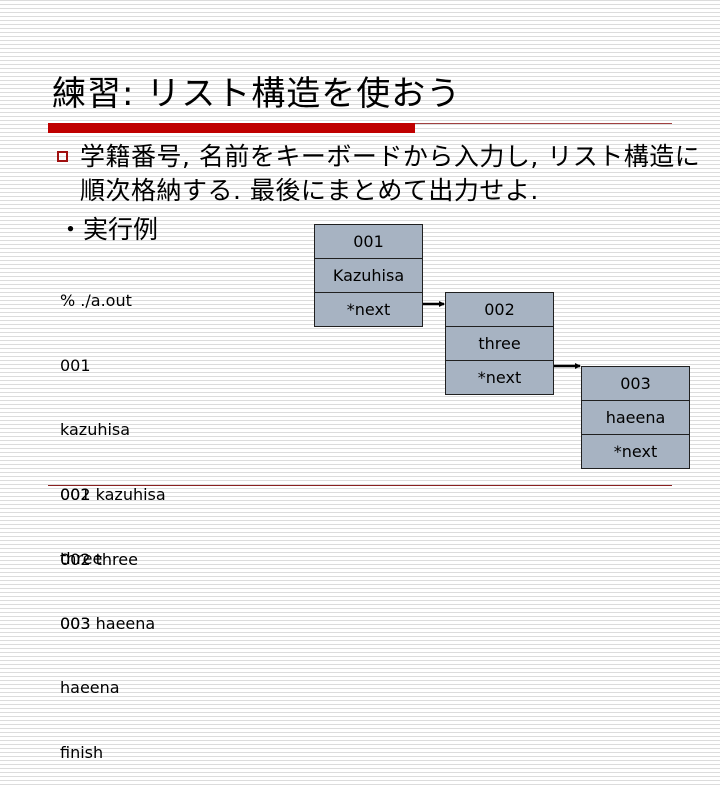 This screenshot has height=785, width=720. What do you see at coordinates (360, 485) in the screenshot?
I see `footer-rule` at bounding box center [360, 485].